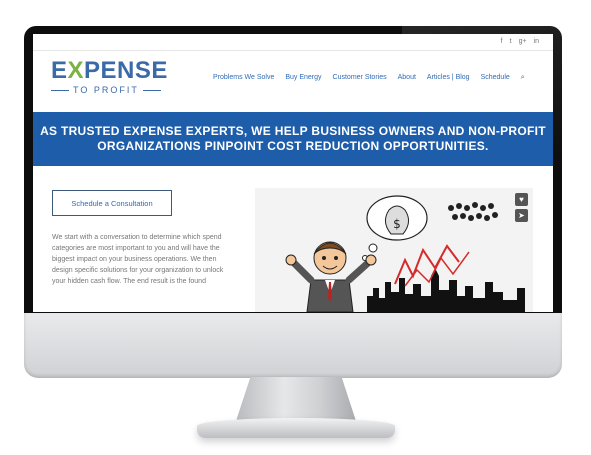 Image resolution: width=591 pixels, height=455 pixels. What do you see at coordinates (243, 78) in the screenshot?
I see `nav-problems: Problems We Solve` at bounding box center [243, 78].